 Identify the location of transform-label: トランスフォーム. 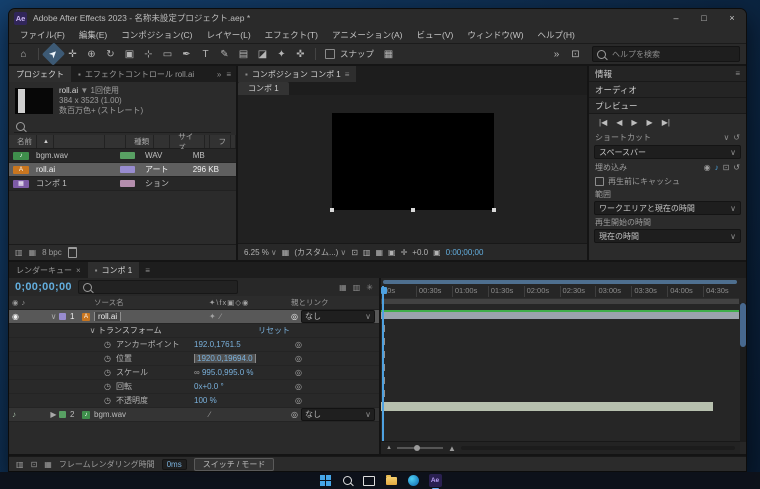
(178, 330).